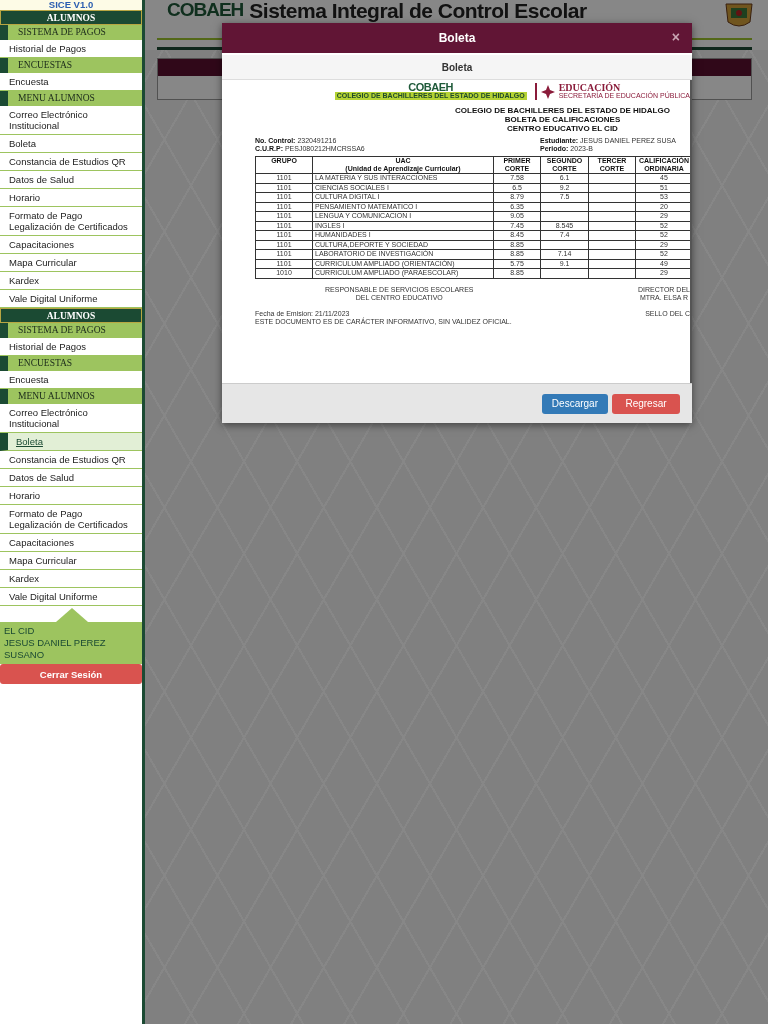 The image size is (768, 1024). I want to click on star-icon, so click(547, 91).